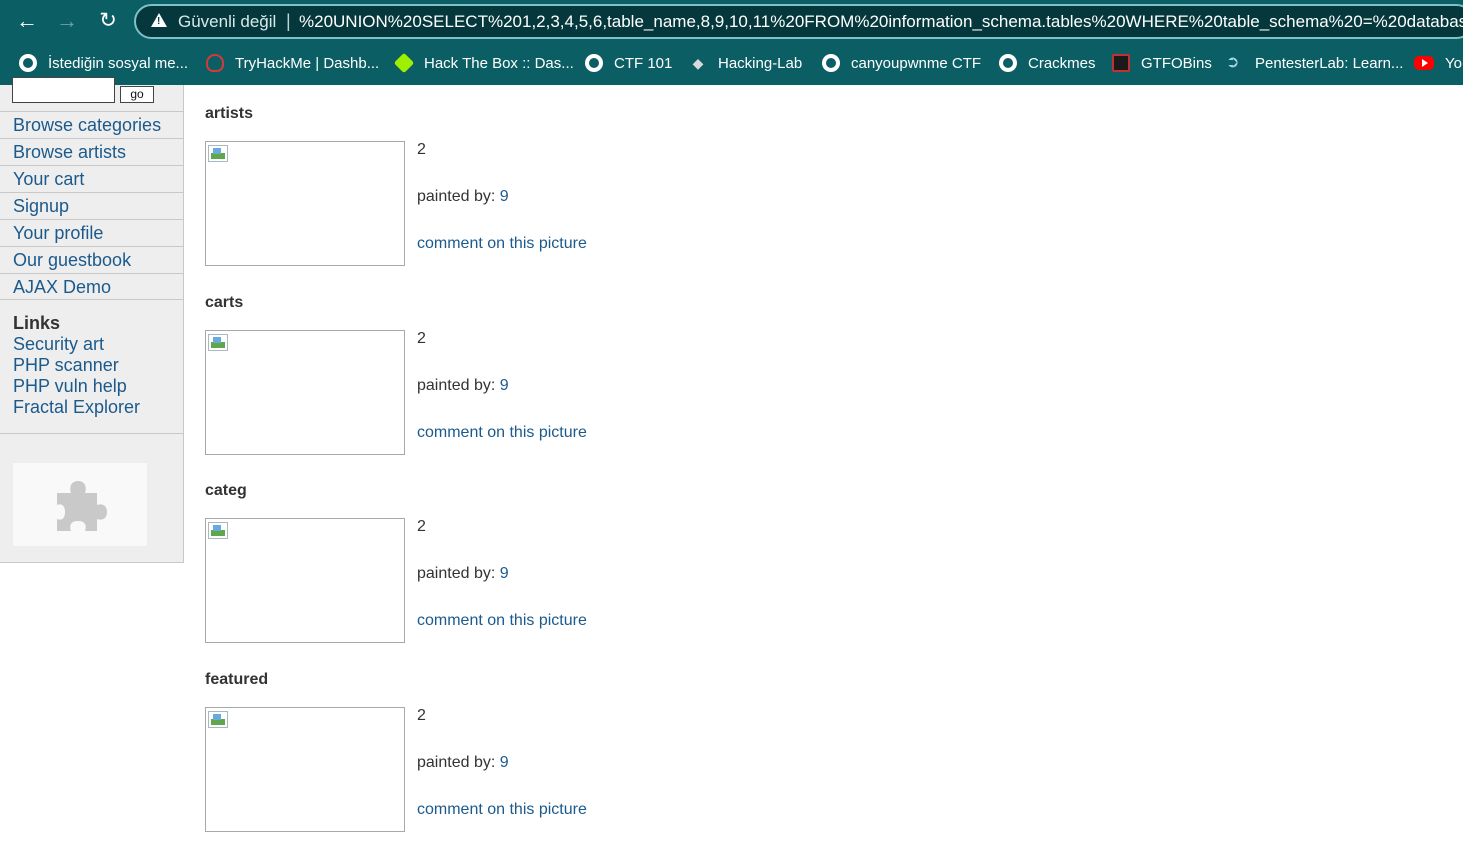 The image size is (1463, 851). Describe the element at coordinates (229, 113) in the screenshot. I see `picture-title: artists` at that location.